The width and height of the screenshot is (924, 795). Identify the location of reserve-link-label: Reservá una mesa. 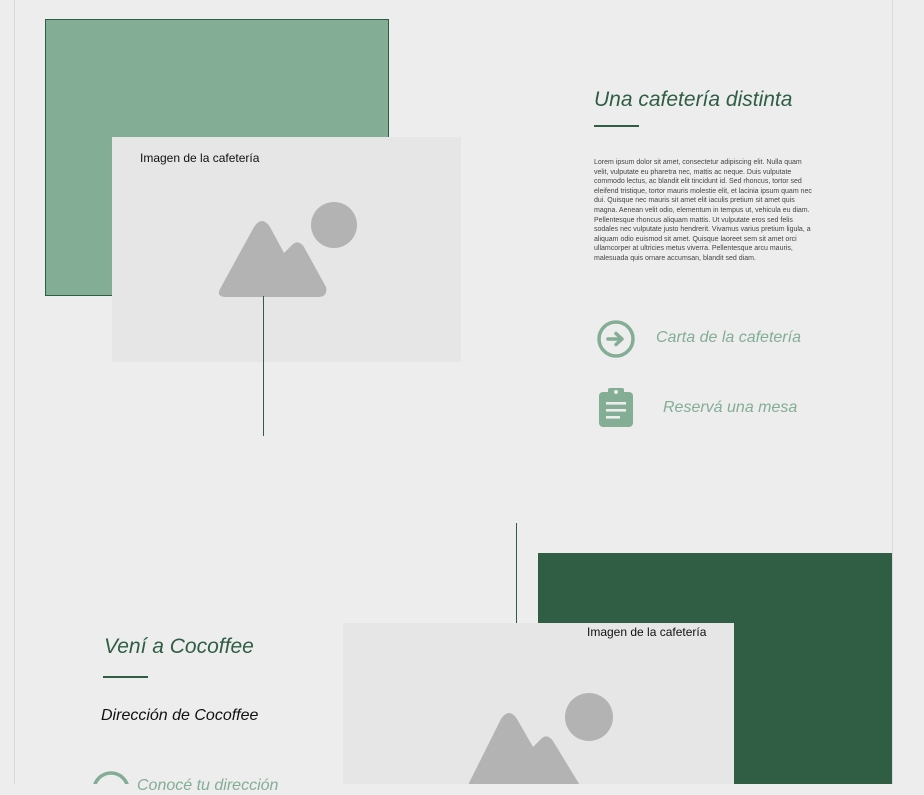
(730, 407).